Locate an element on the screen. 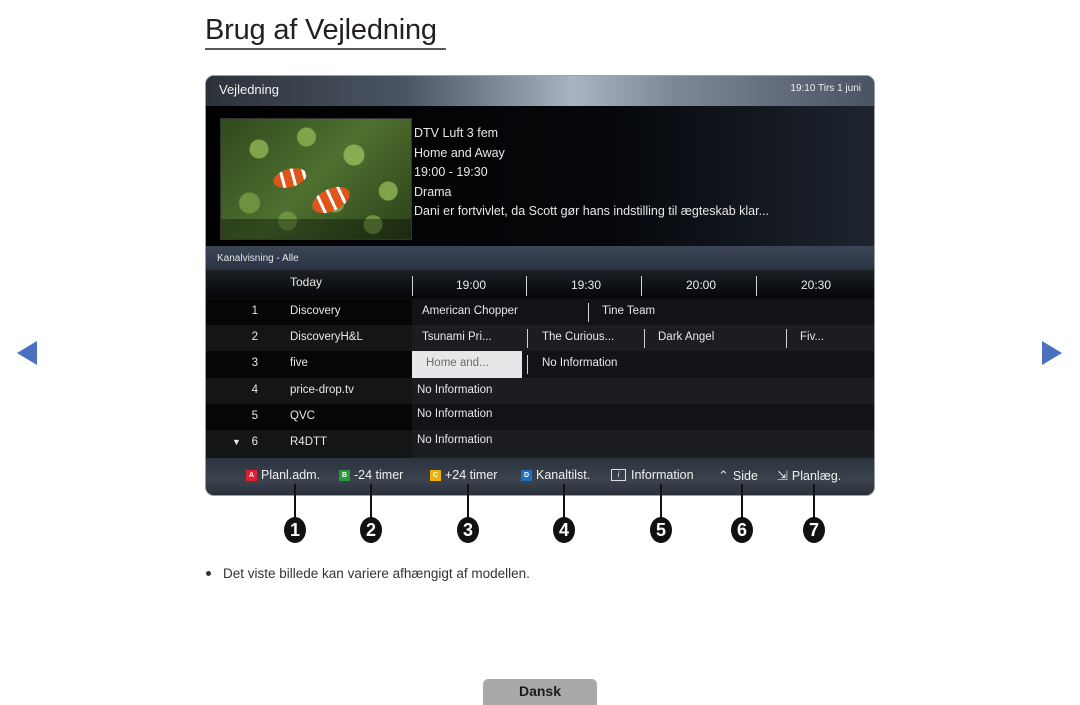 The height and width of the screenshot is (705, 1080). minus-24-hours-button: B -24 timer is located at coordinates (371, 475).